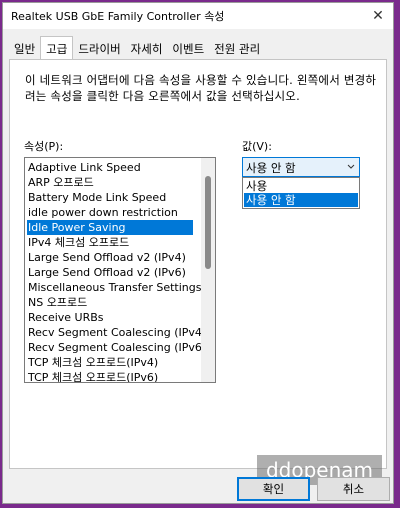 The height and width of the screenshot is (508, 400). What do you see at coordinates (116, 332) in the screenshot?
I see `list-item: Recv Segment Coalescing (IPv4)` at bounding box center [116, 332].